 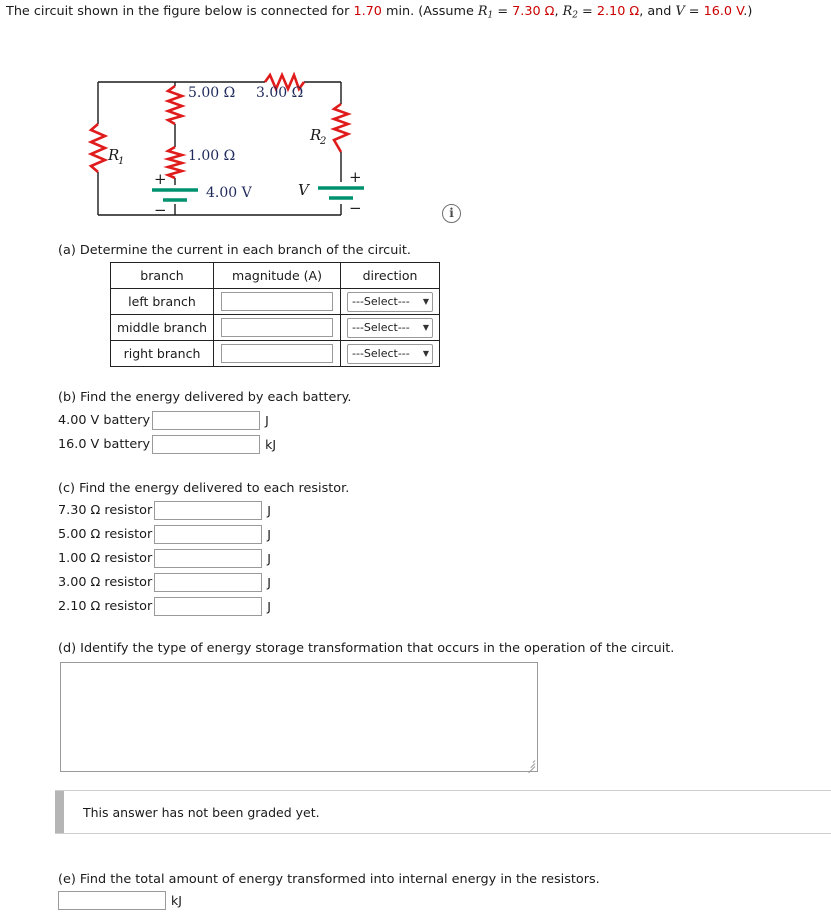 What do you see at coordinates (160, 210) in the screenshot?
I see `minus-sign-left: −` at bounding box center [160, 210].